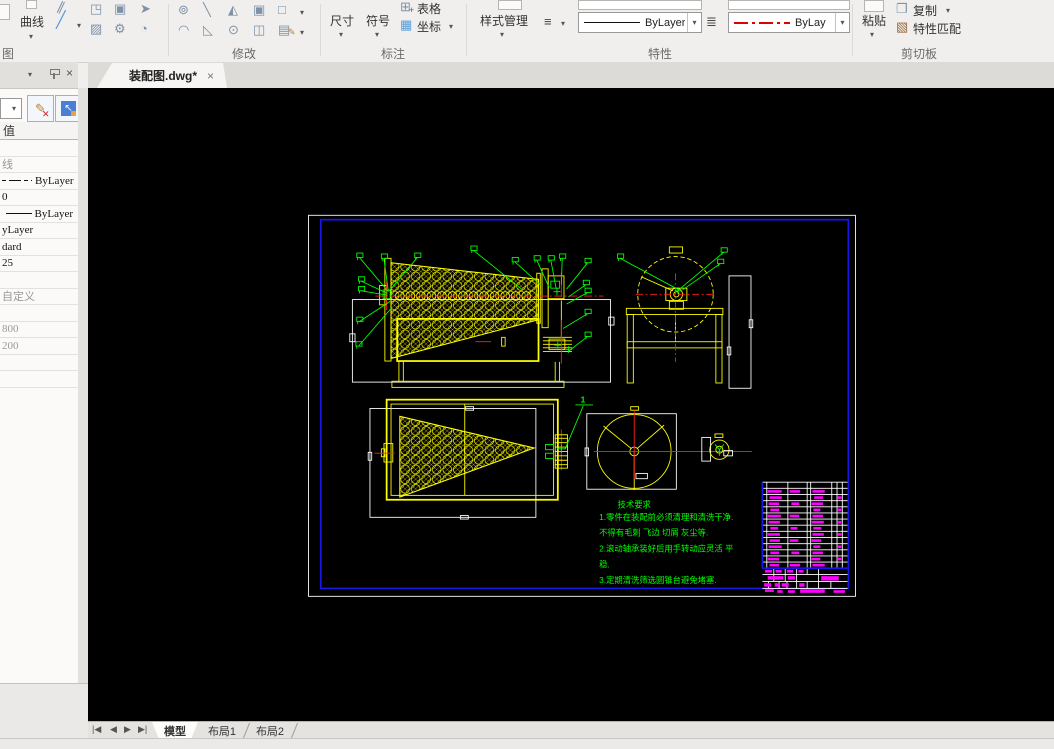  What do you see at coordinates (504, 20) in the screenshot?
I see `style-manager-button: 样式管理` at bounding box center [504, 20].